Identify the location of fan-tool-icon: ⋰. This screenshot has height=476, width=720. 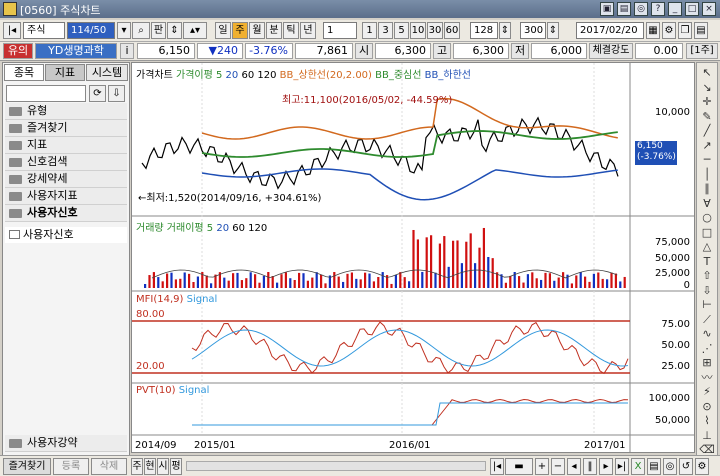
(707, 349).